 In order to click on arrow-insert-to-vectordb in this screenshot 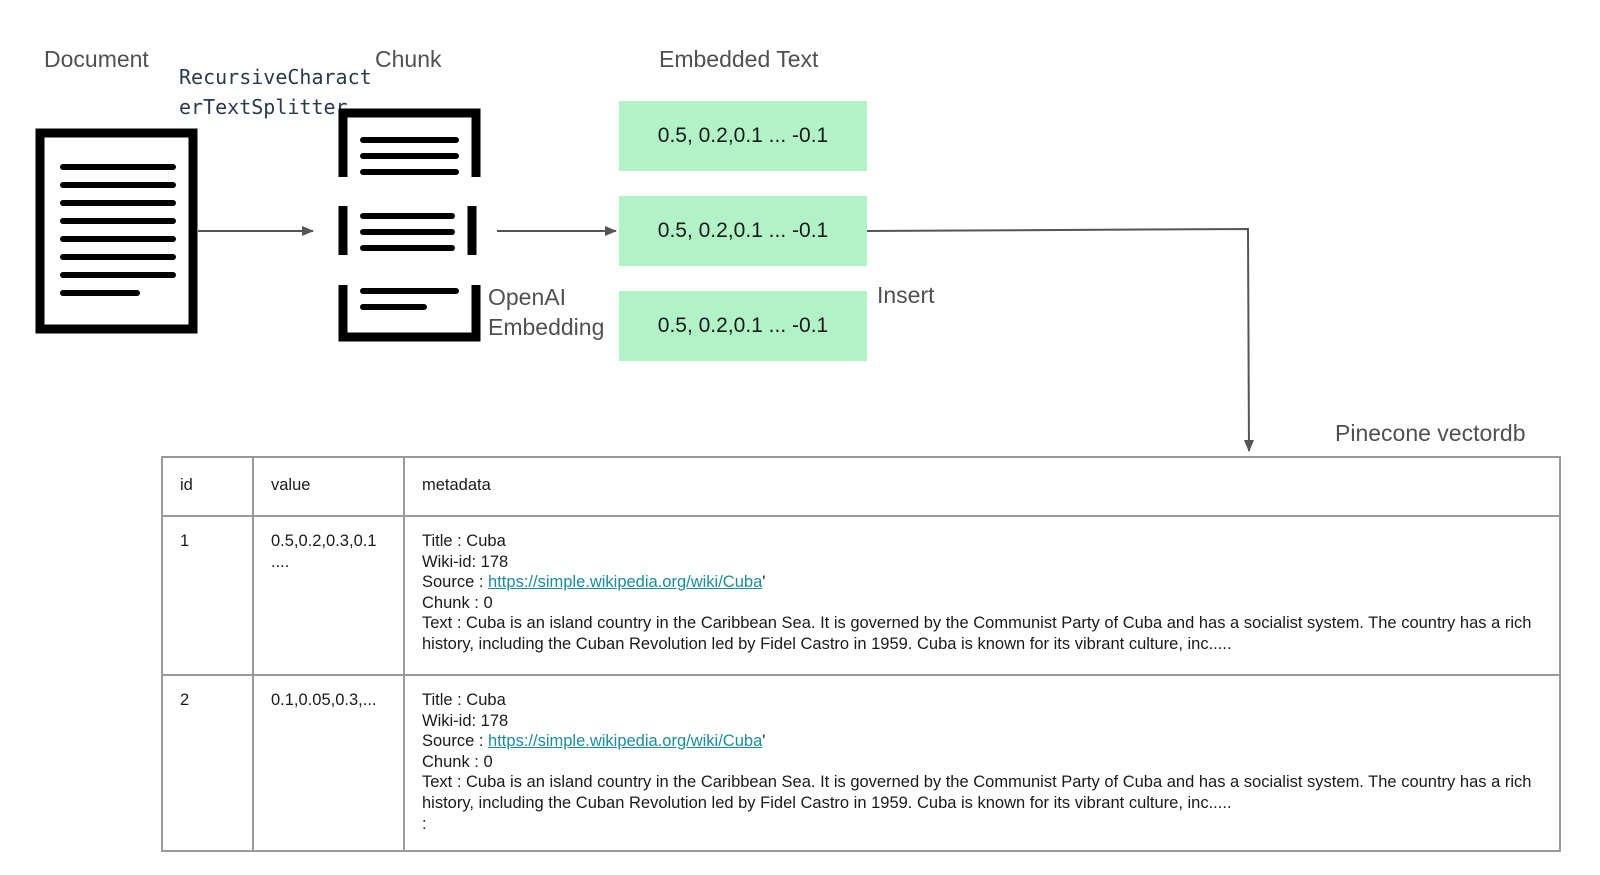, I will do `click(1060, 339)`.